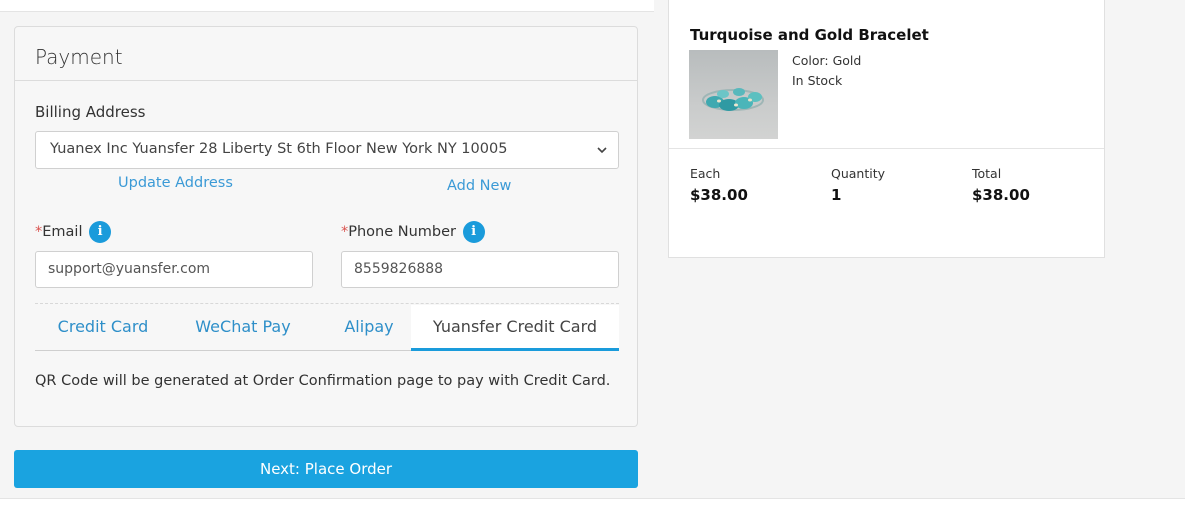 Image resolution: width=1185 pixels, height=507 pixels. I want to click on email-label-text: Email, so click(62, 232).